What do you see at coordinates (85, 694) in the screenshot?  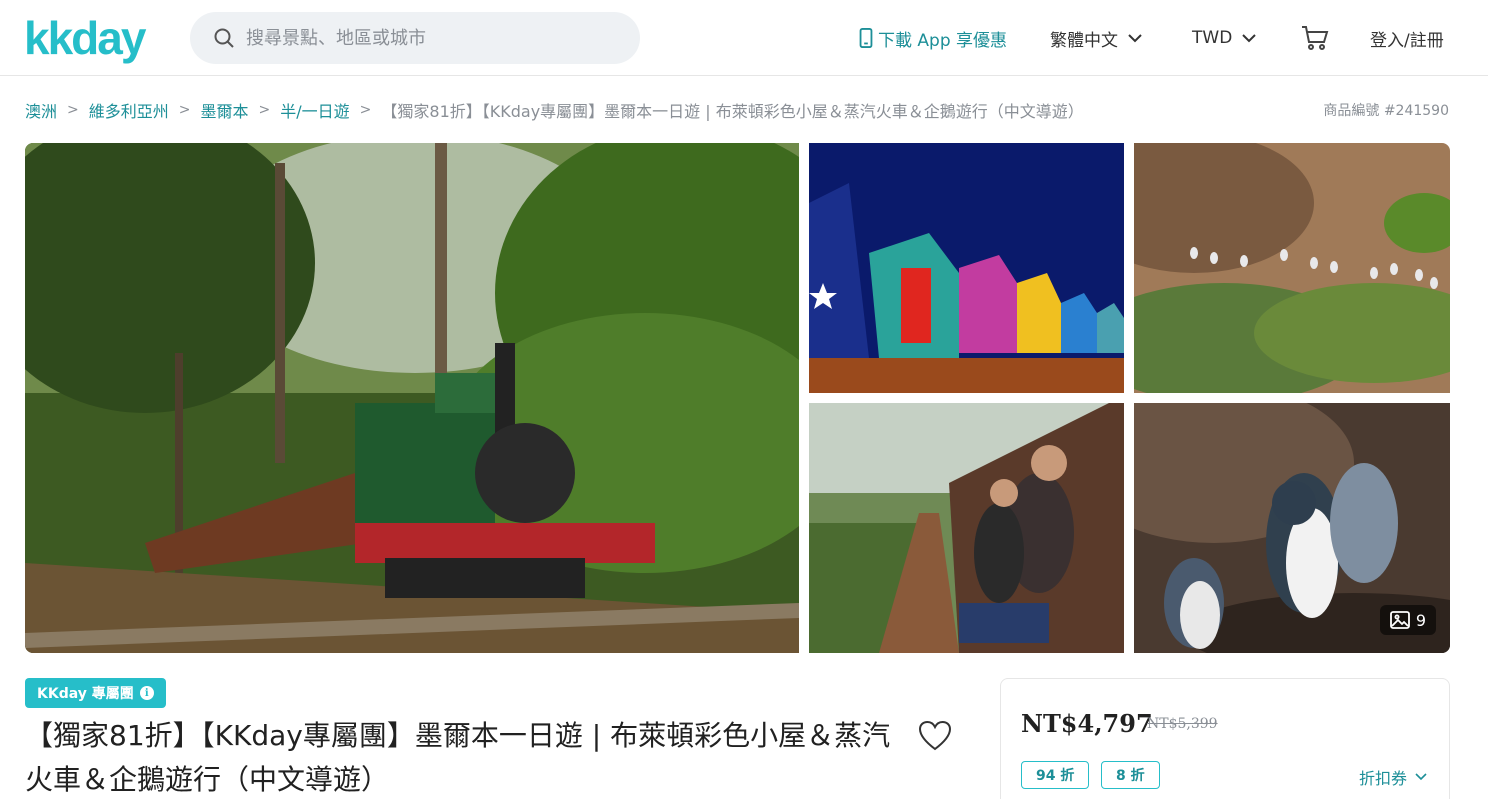 I see `badge-label: KKday 專屬團` at bounding box center [85, 694].